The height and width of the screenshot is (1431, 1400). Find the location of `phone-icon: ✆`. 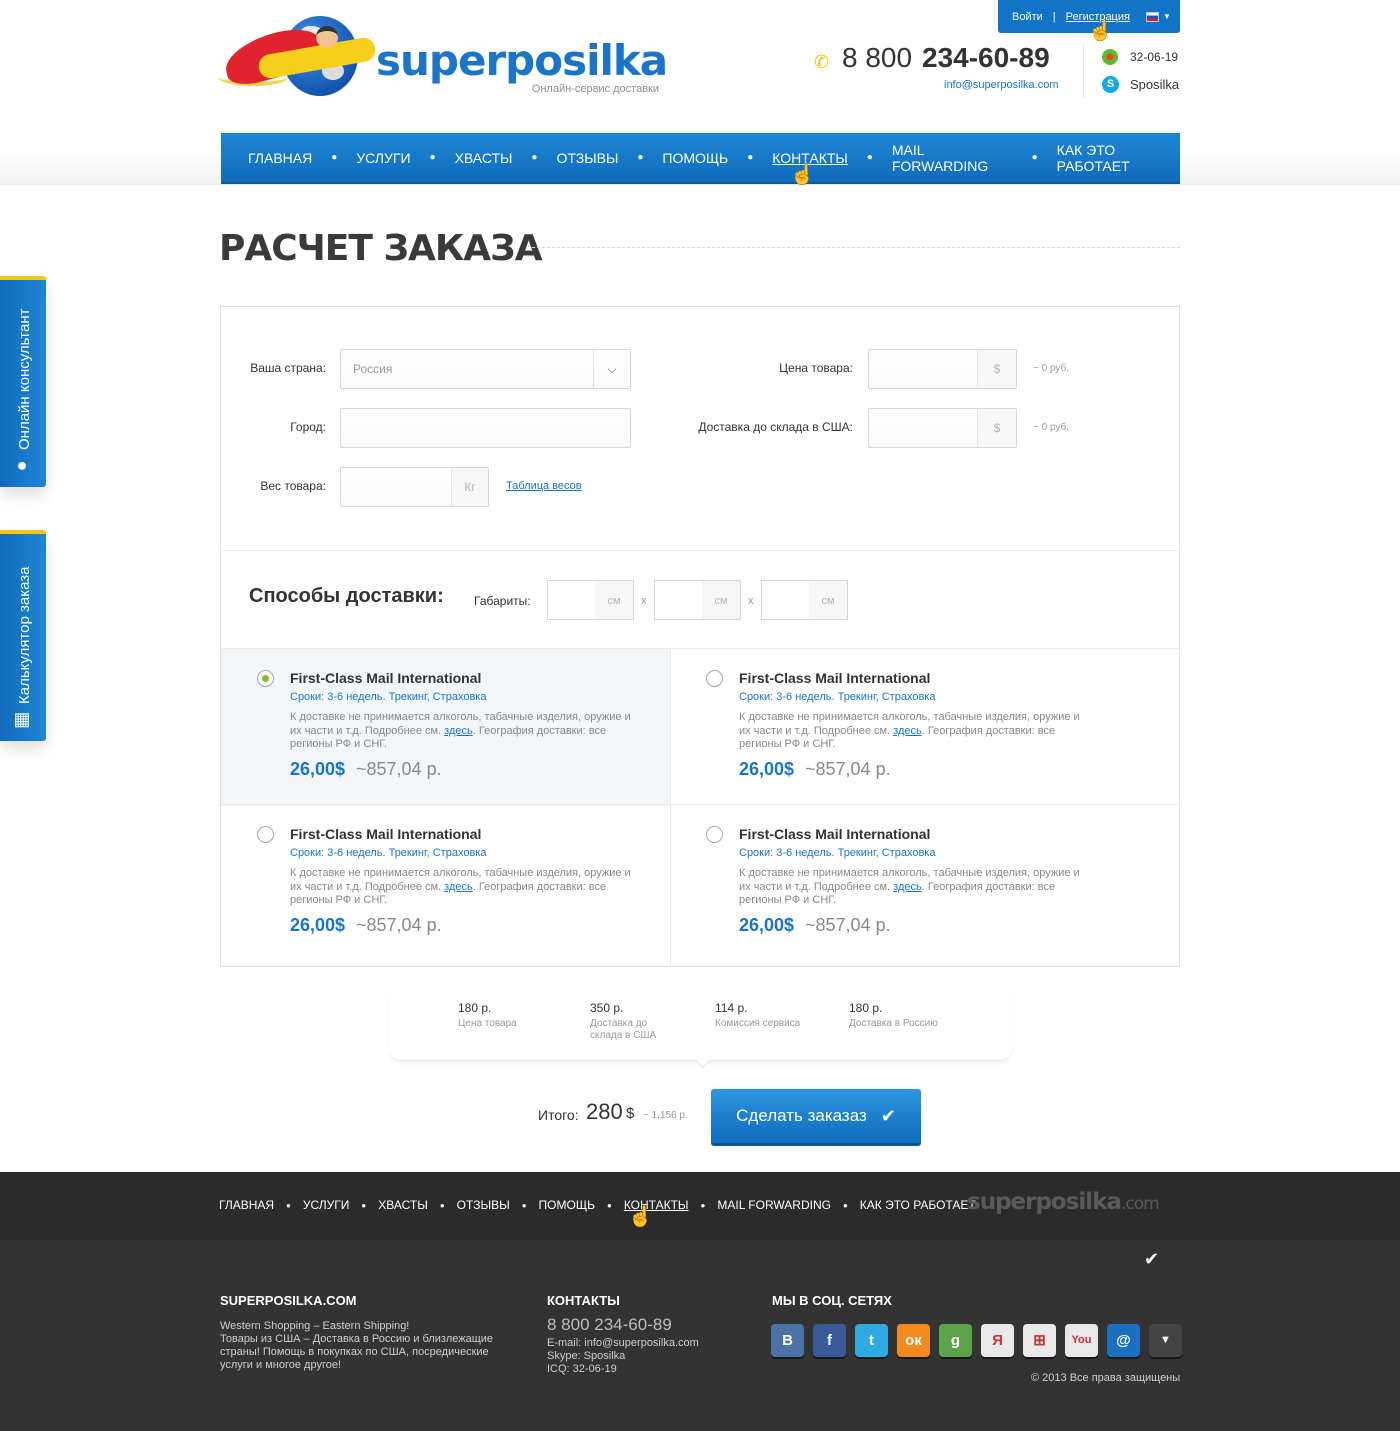

phone-icon: ✆ is located at coordinates (822, 62).